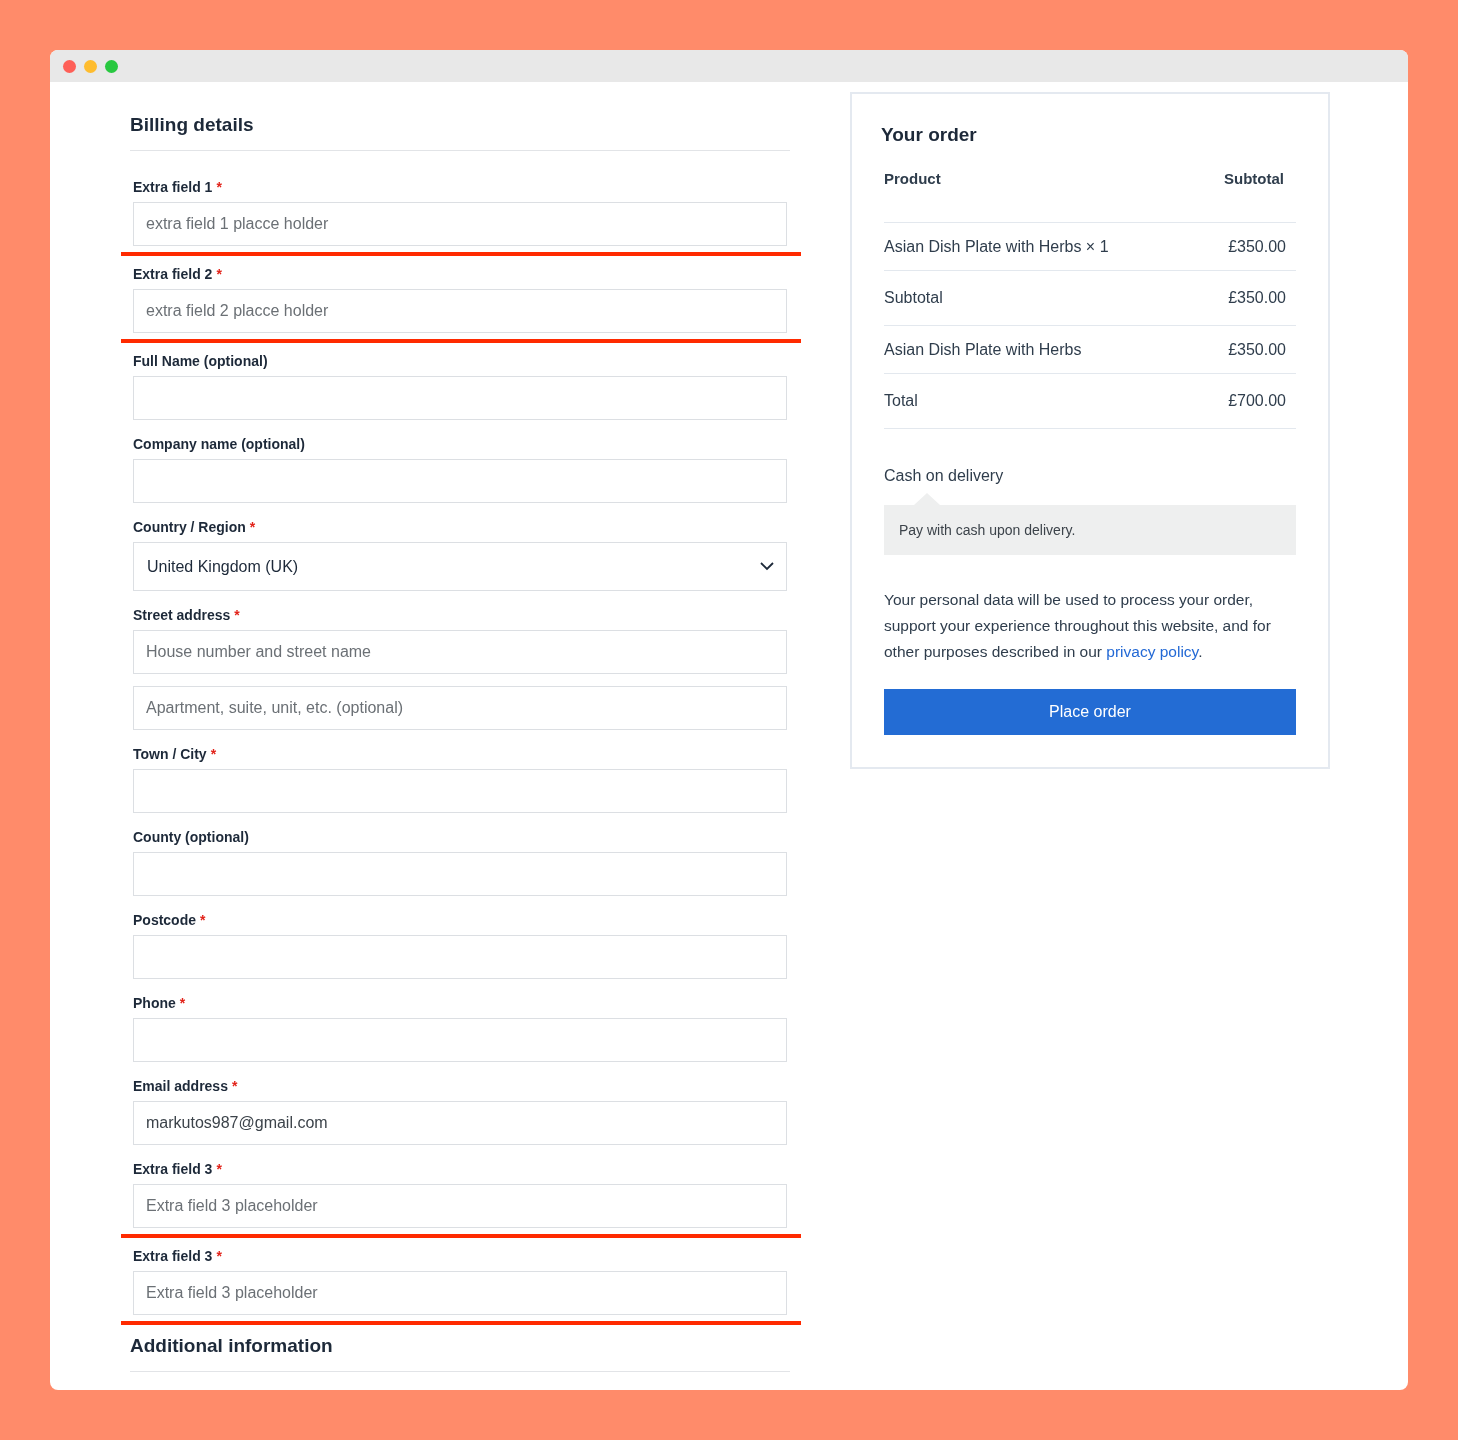 This screenshot has width=1458, height=1440. What do you see at coordinates (231, 1346) in the screenshot?
I see `section-heading: Additional information` at bounding box center [231, 1346].